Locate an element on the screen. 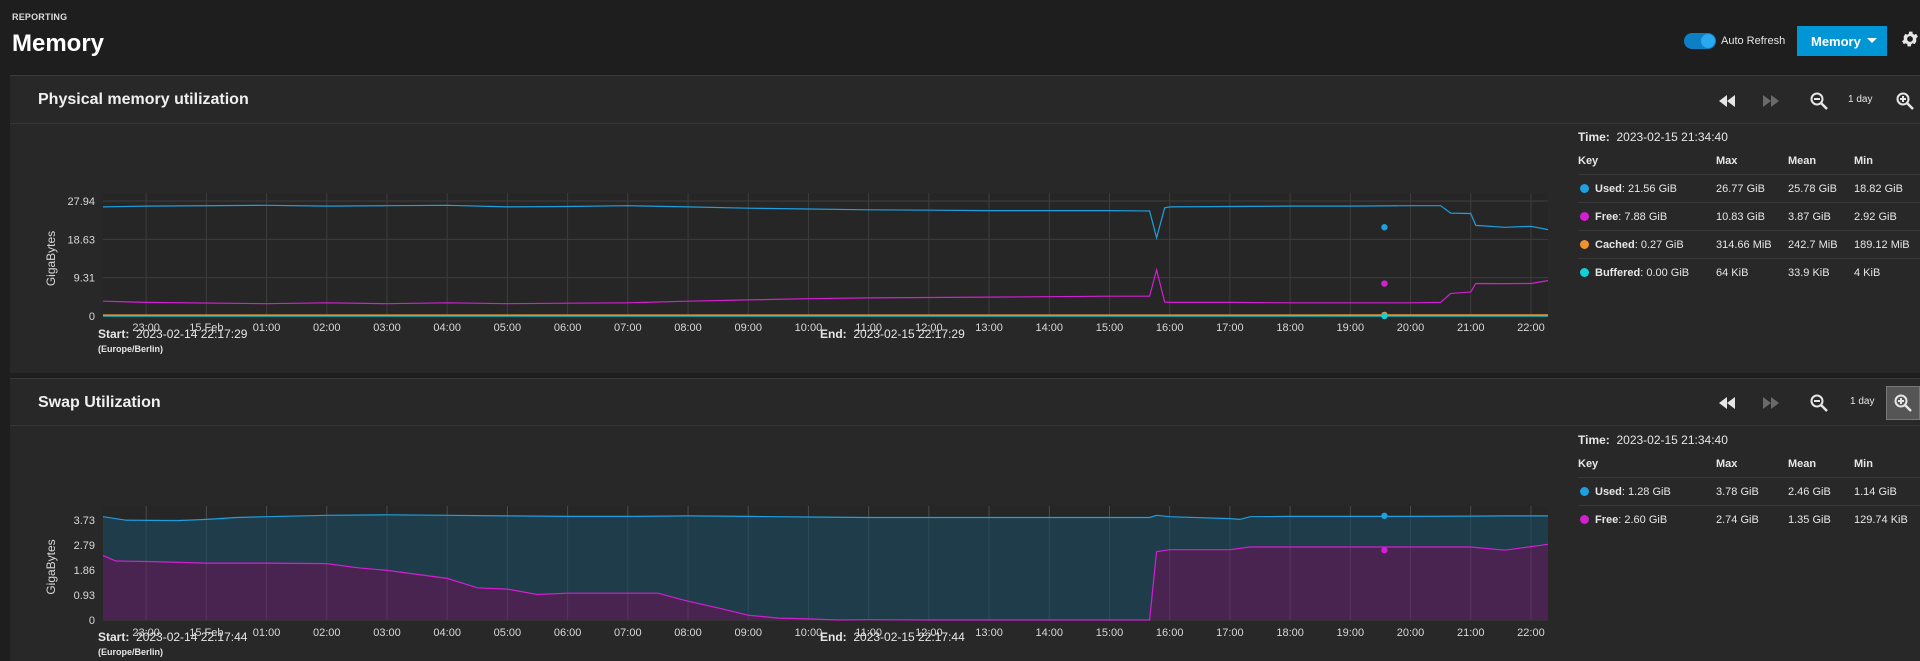 The width and height of the screenshot is (1920, 661). card-title: Swap Utilization is located at coordinates (99, 403).